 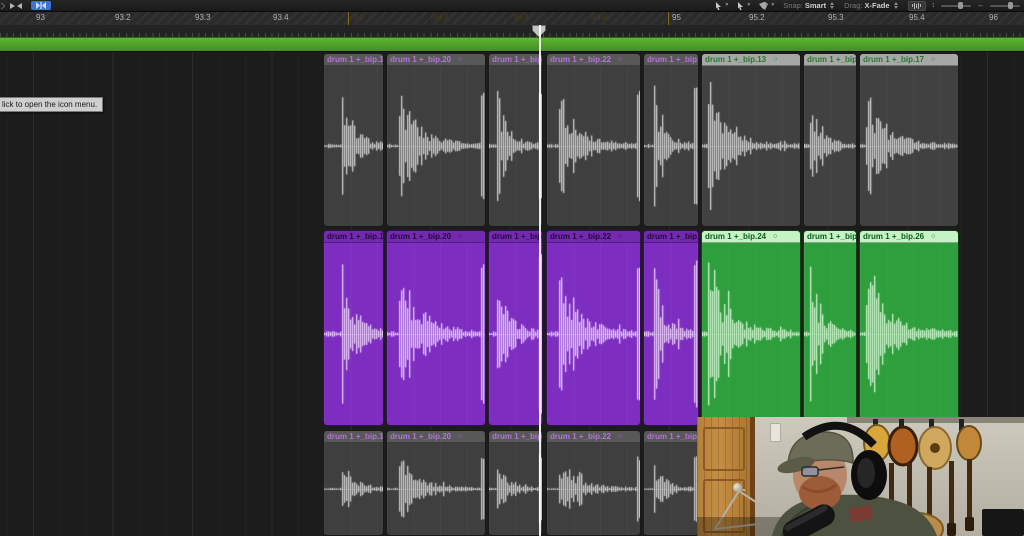 What do you see at coordinates (751, 237) in the screenshot?
I see `region-name: drum 1 +_bip.24 ○` at bounding box center [751, 237].